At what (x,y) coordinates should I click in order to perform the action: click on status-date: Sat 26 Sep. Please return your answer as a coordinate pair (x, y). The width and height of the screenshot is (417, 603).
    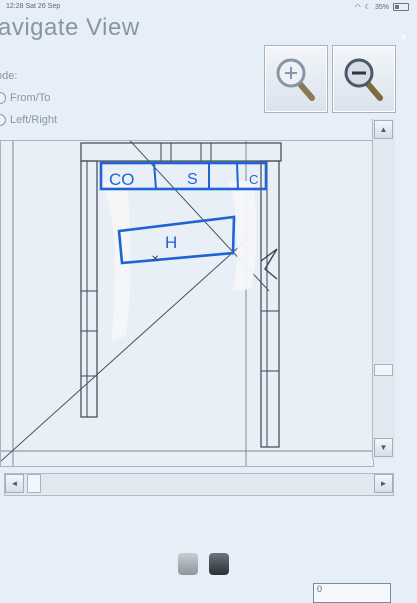
    Looking at the image, I should click on (43, 6).